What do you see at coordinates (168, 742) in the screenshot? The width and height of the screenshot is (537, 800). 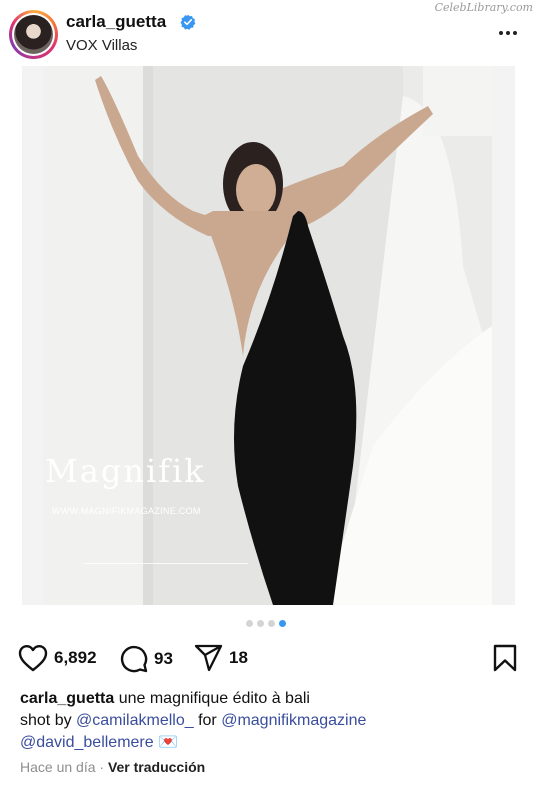 I see `envelope-emoji: 💌` at bounding box center [168, 742].